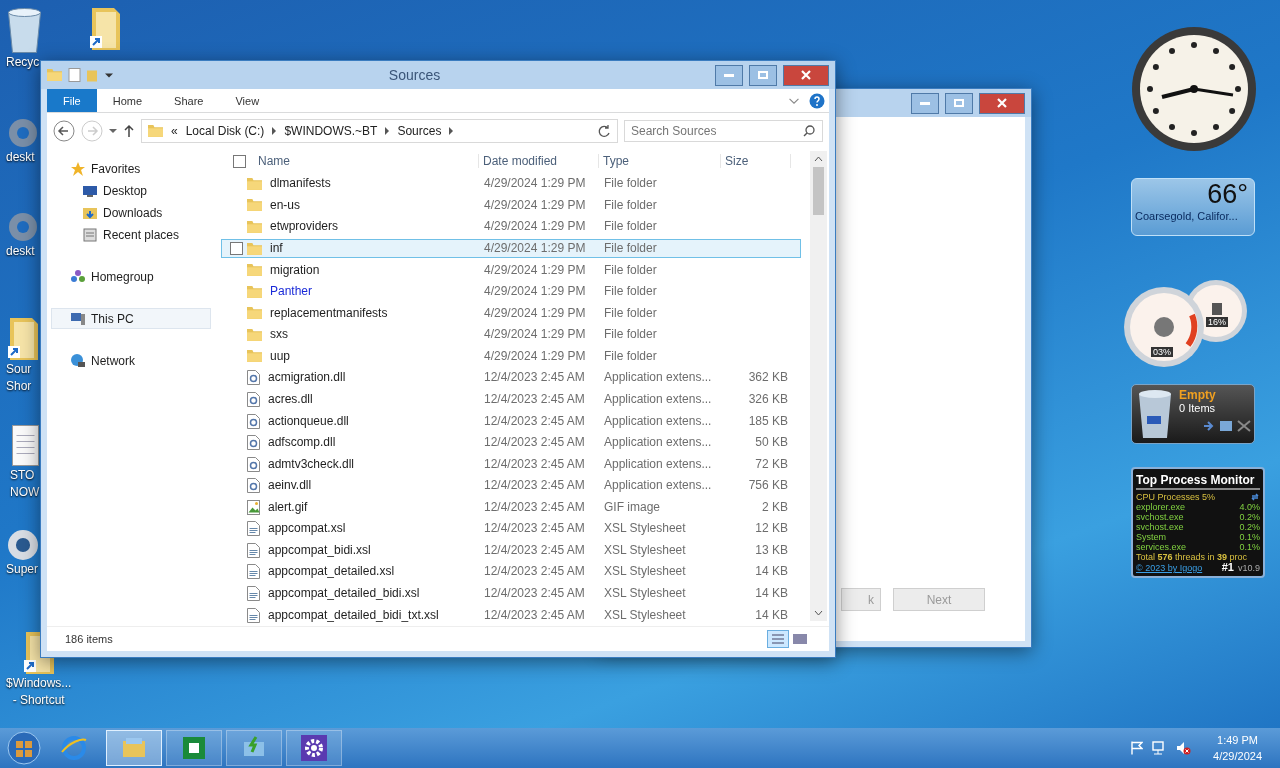 The width and height of the screenshot is (1280, 768). What do you see at coordinates (189, 100) in the screenshot?
I see `ribbon-tab: Share` at bounding box center [189, 100].